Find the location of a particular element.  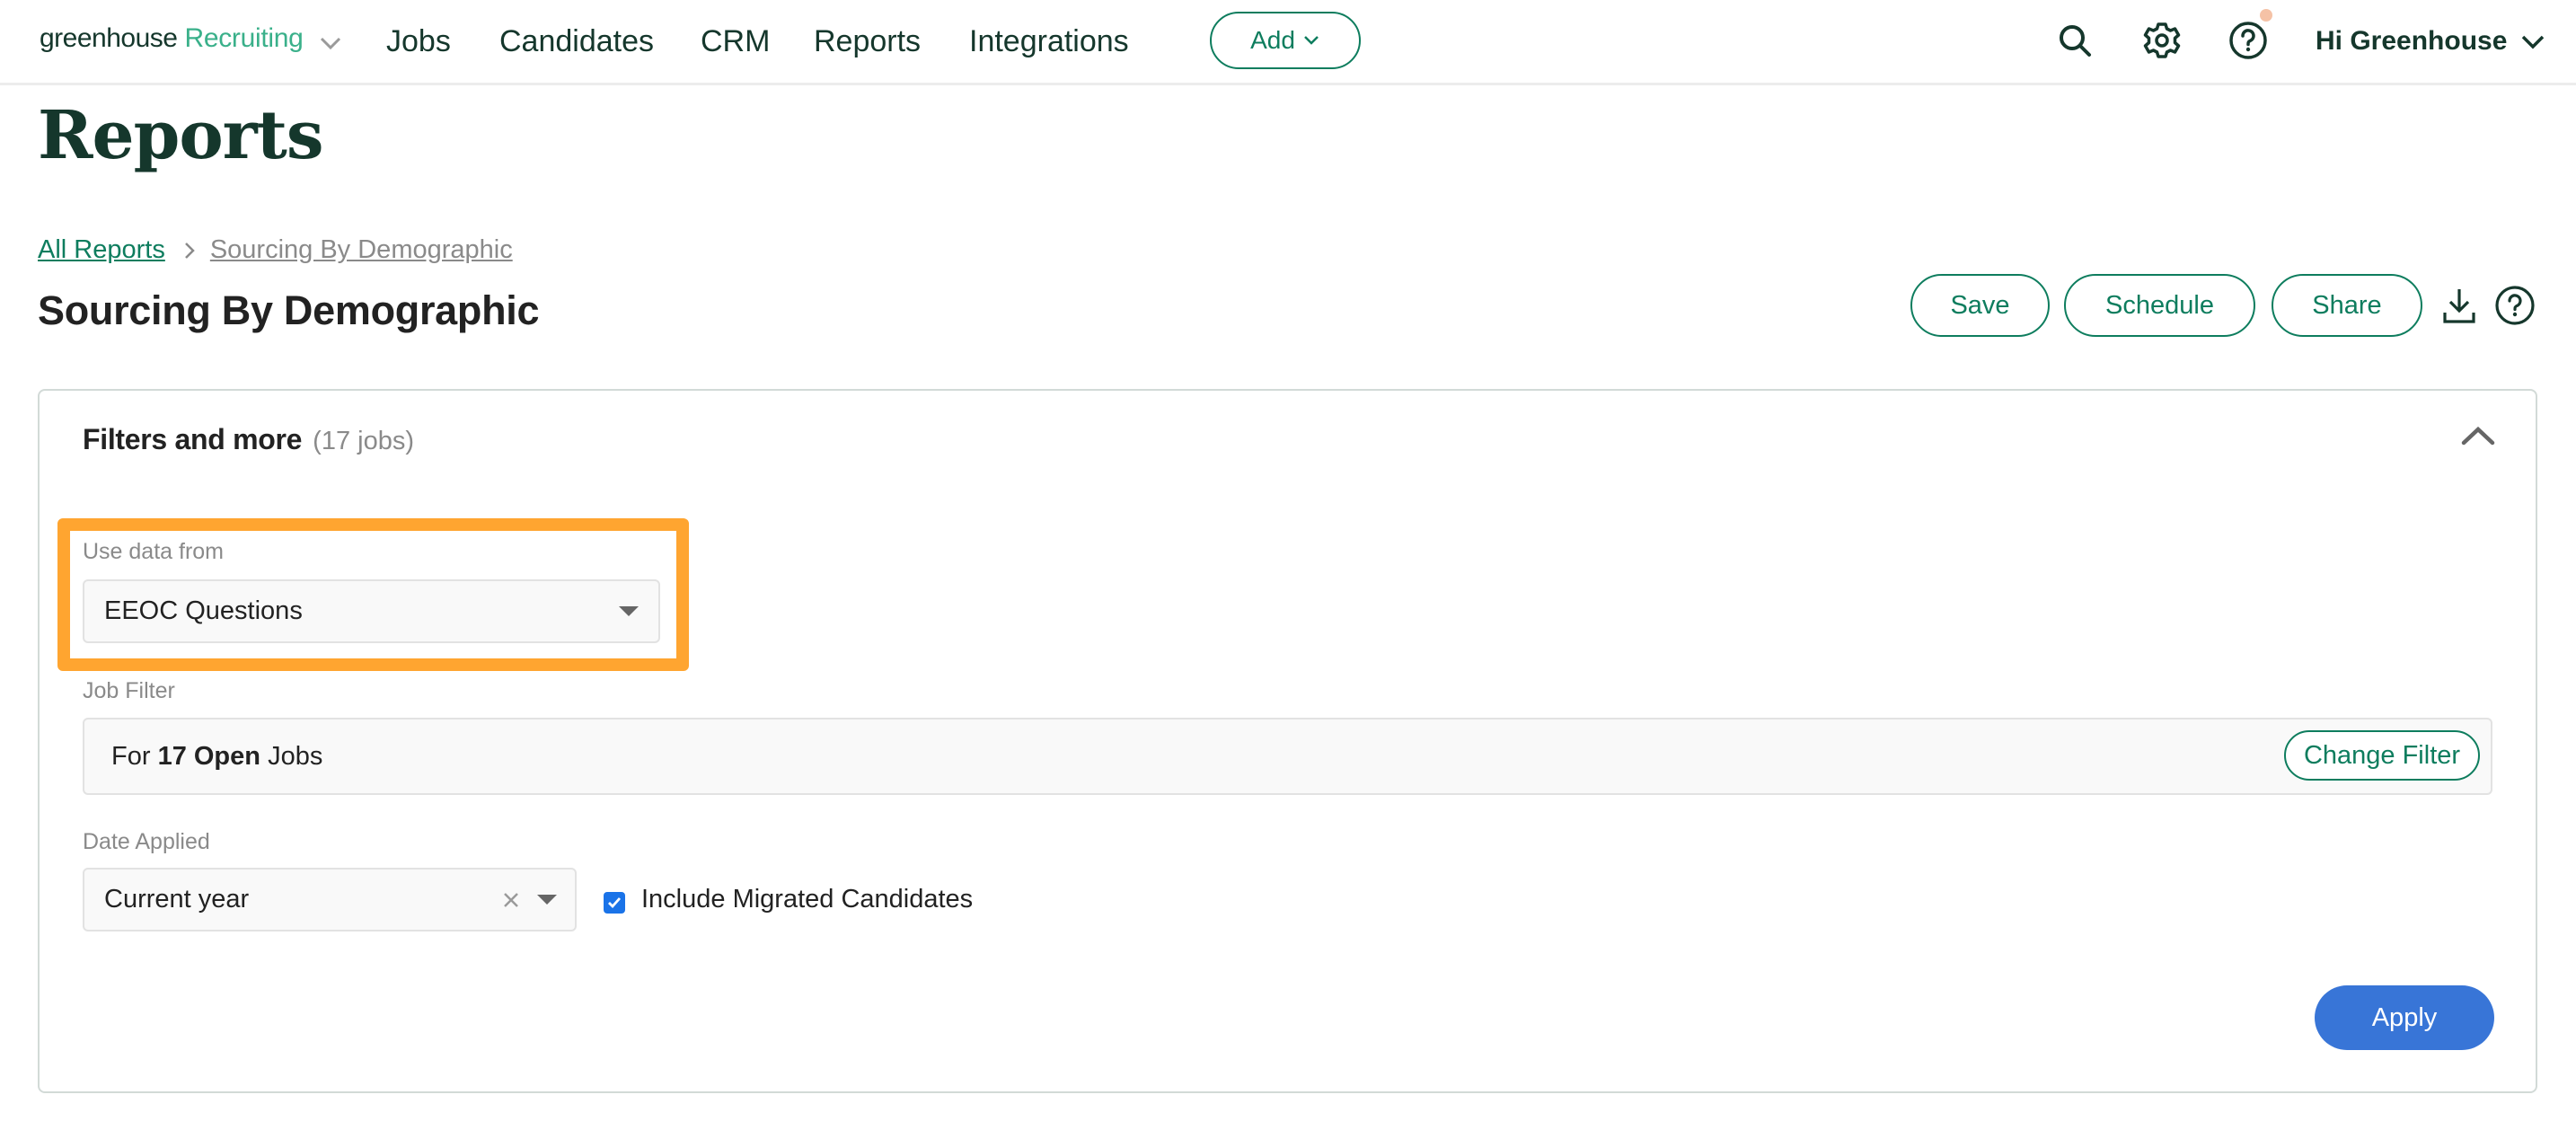

include-migrated-checkbox is located at coordinates (614, 903).